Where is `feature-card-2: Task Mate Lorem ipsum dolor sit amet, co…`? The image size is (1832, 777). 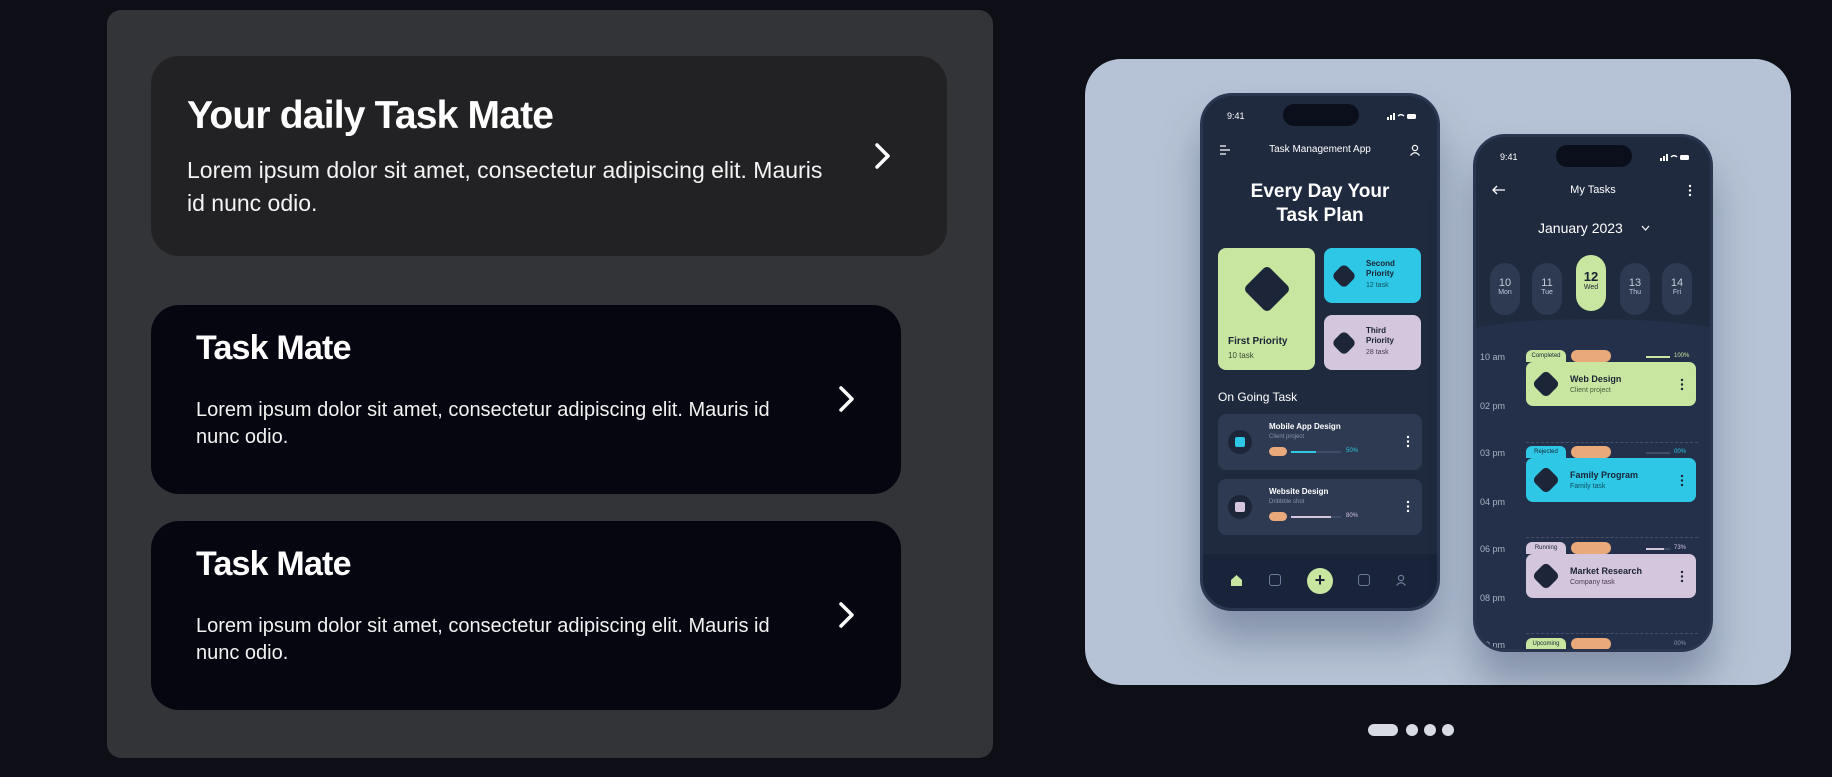 feature-card-2: Task Mate Lorem ipsum dolor sit amet, co… is located at coordinates (526, 399).